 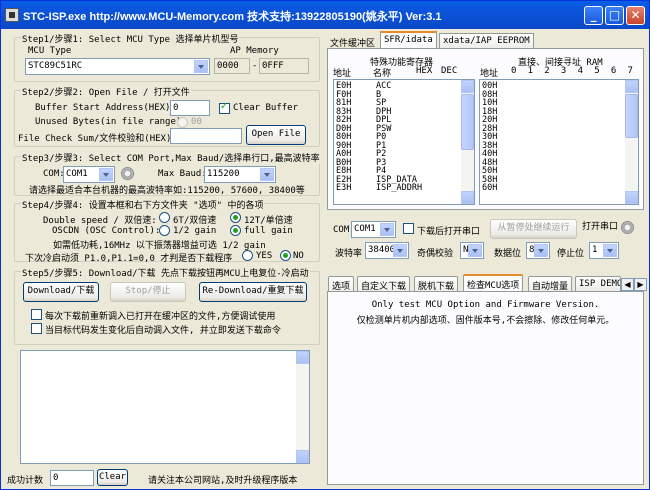 I want to click on sfr-row: 82H DPL, so click(x=404, y=120).